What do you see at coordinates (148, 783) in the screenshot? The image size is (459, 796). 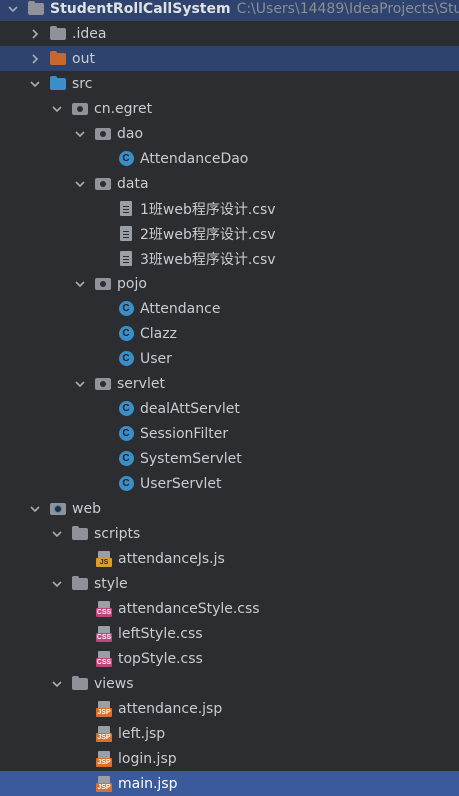 I see `tree-node-label: main.jsp` at bounding box center [148, 783].